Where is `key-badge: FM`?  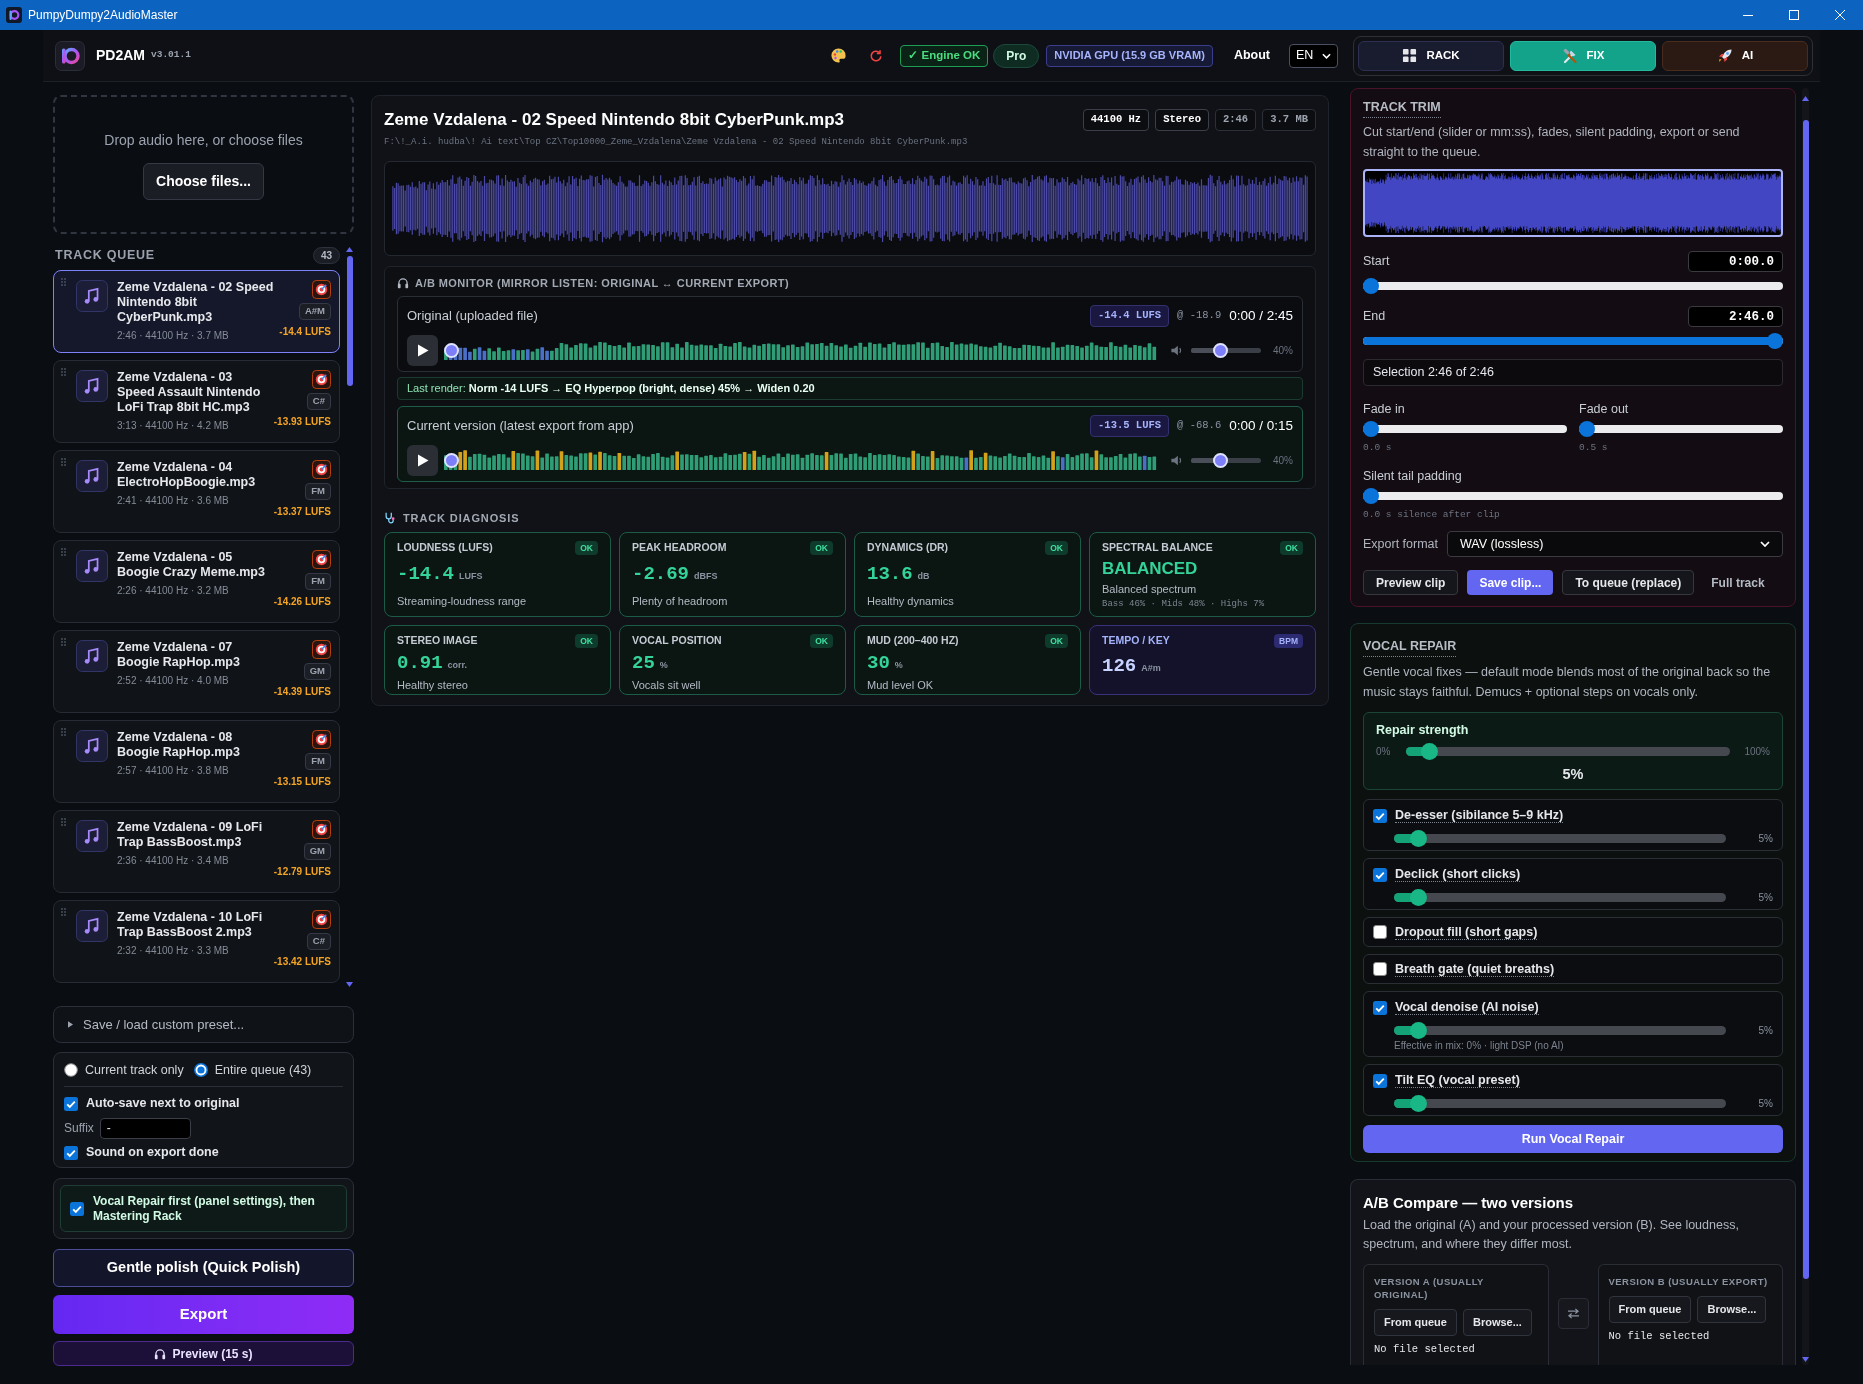
key-badge: FM is located at coordinates (318, 761).